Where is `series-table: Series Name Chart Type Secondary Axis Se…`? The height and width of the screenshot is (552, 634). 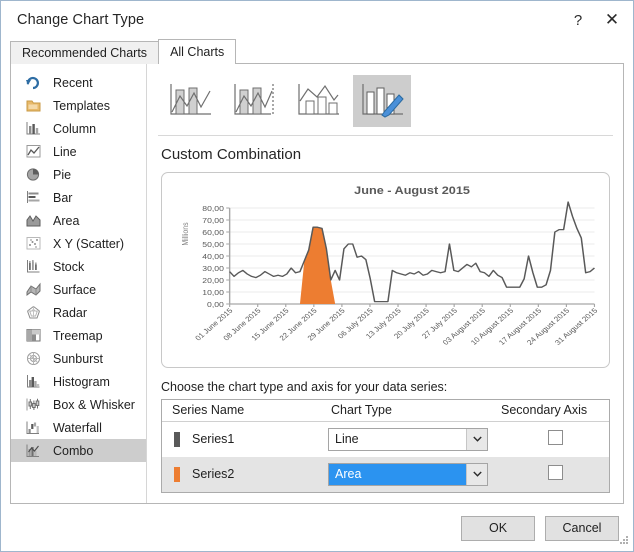
series-table: Series Name Chart Type Secondary Axis Se… is located at coordinates (385, 446).